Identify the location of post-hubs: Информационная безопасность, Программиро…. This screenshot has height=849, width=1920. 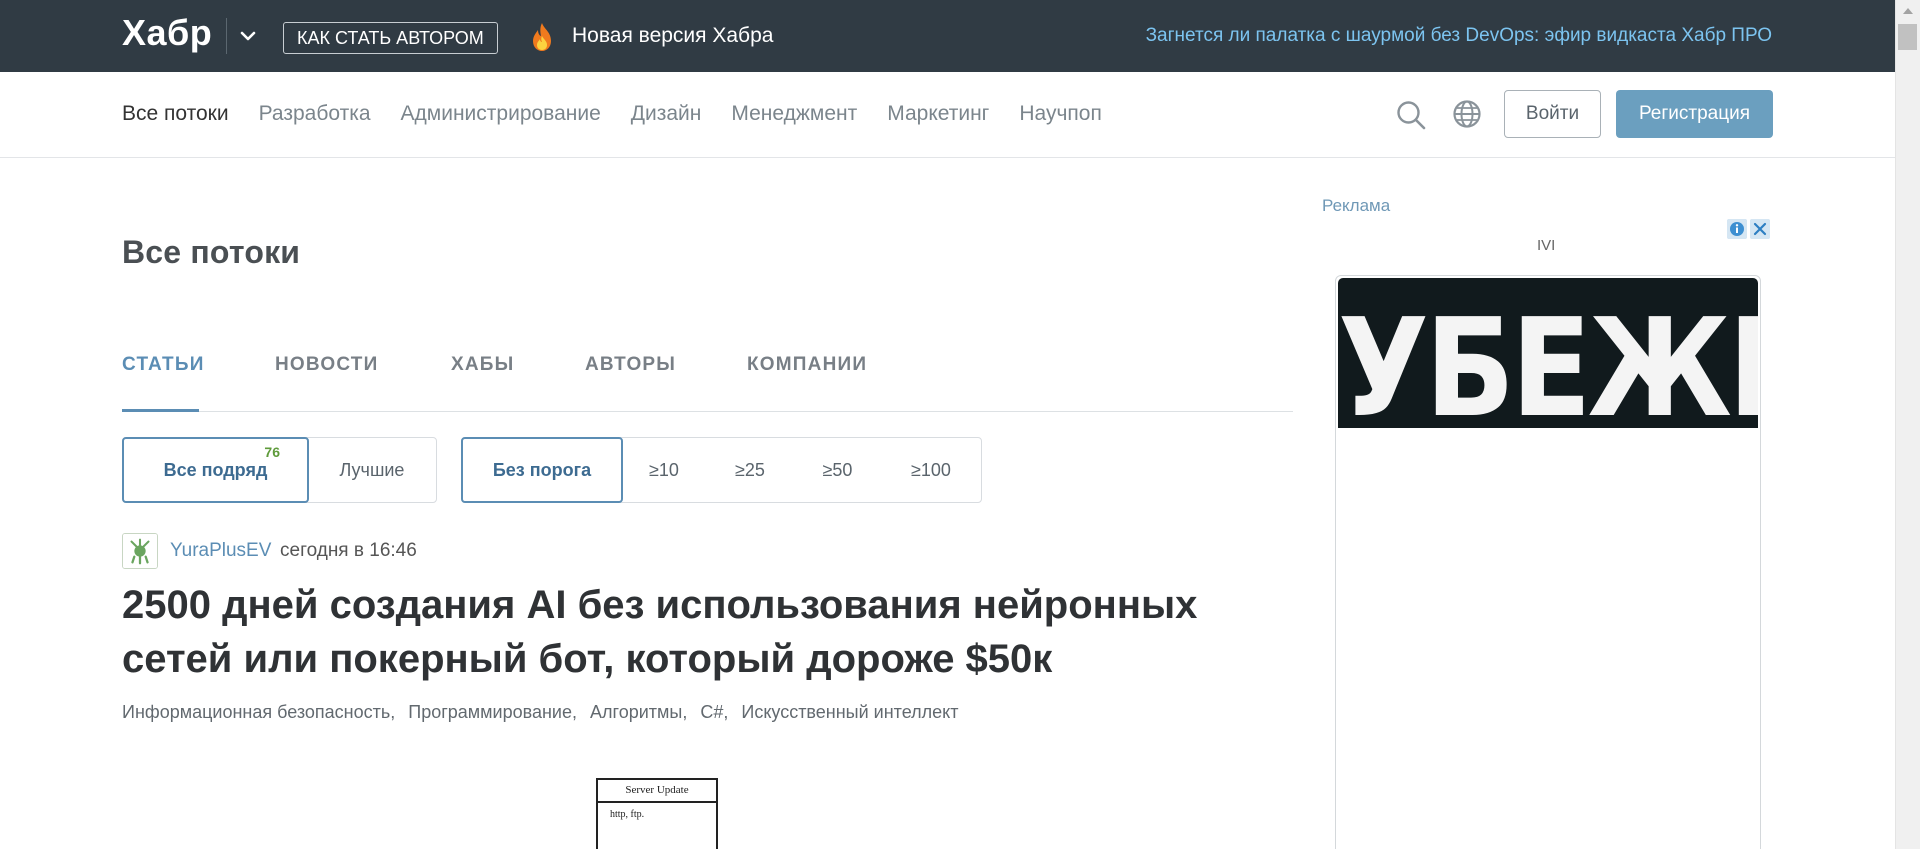
(544, 712).